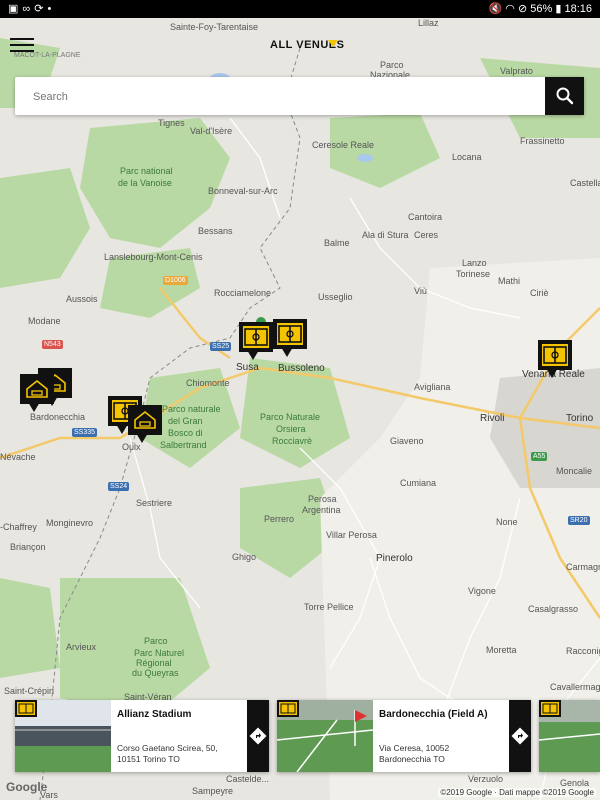 This screenshot has width=600, height=800. What do you see at coordinates (418, 483) in the screenshot?
I see `map-label: Cumiana` at bounding box center [418, 483].